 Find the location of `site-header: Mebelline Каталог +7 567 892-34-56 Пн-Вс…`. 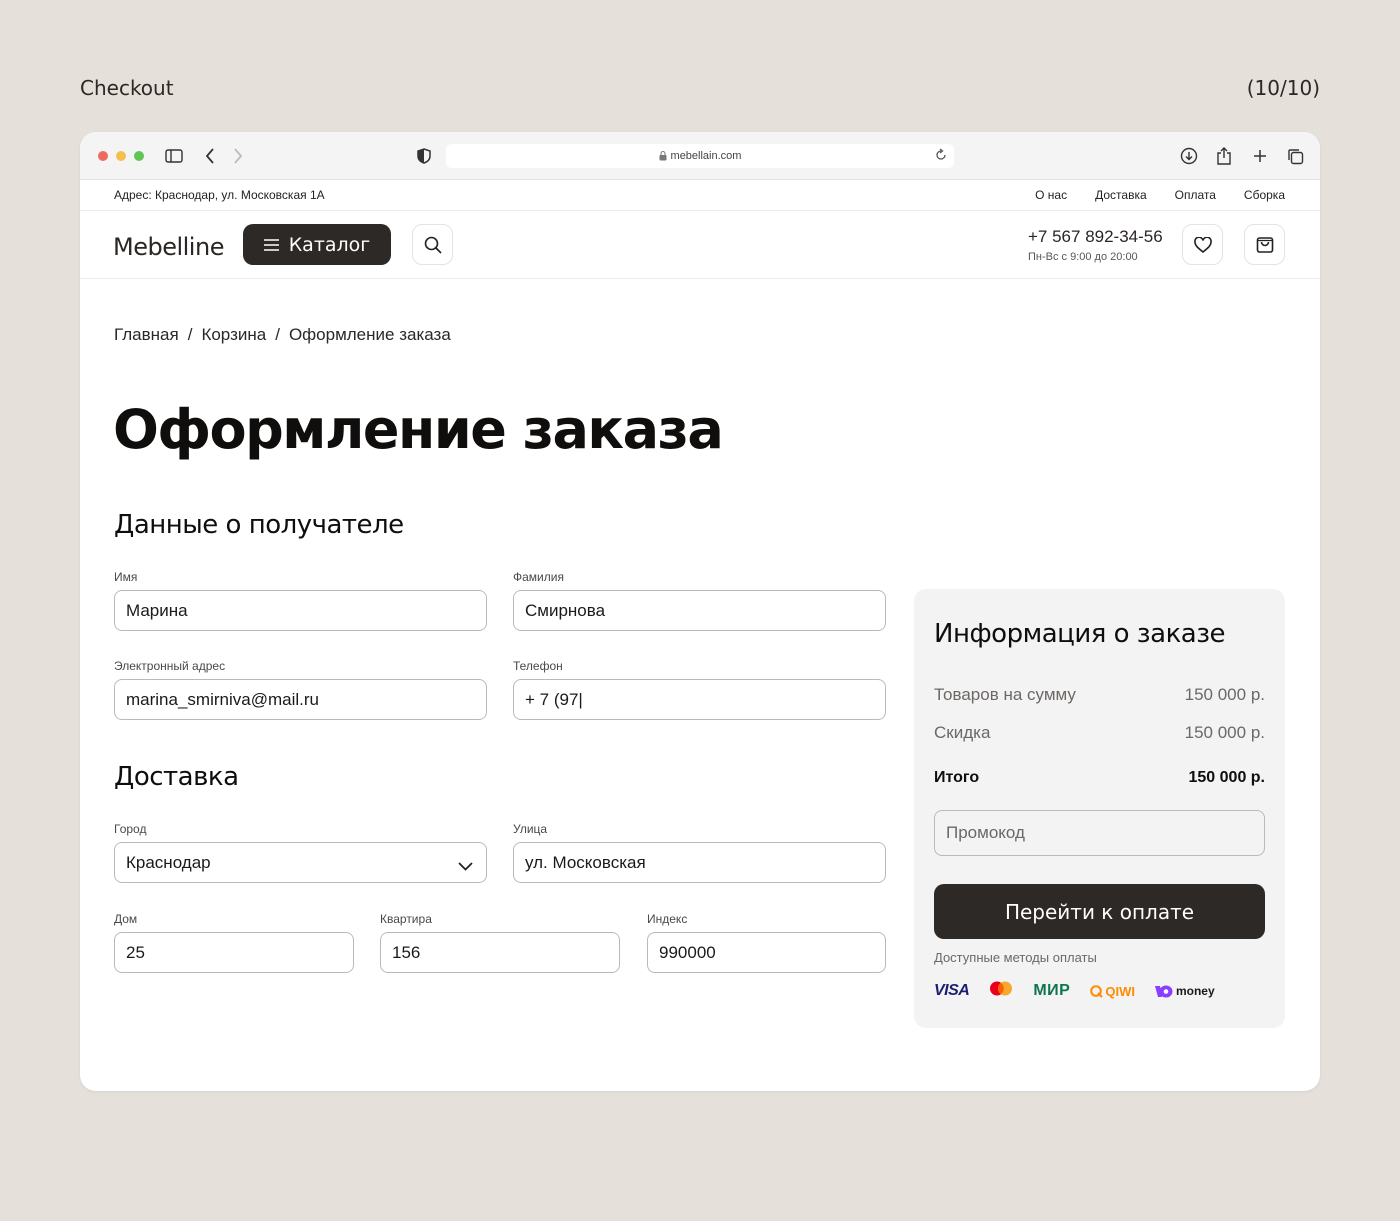

site-header: Mebelline Каталог +7 567 892-34-56 Пн-Вс… is located at coordinates (700, 245).